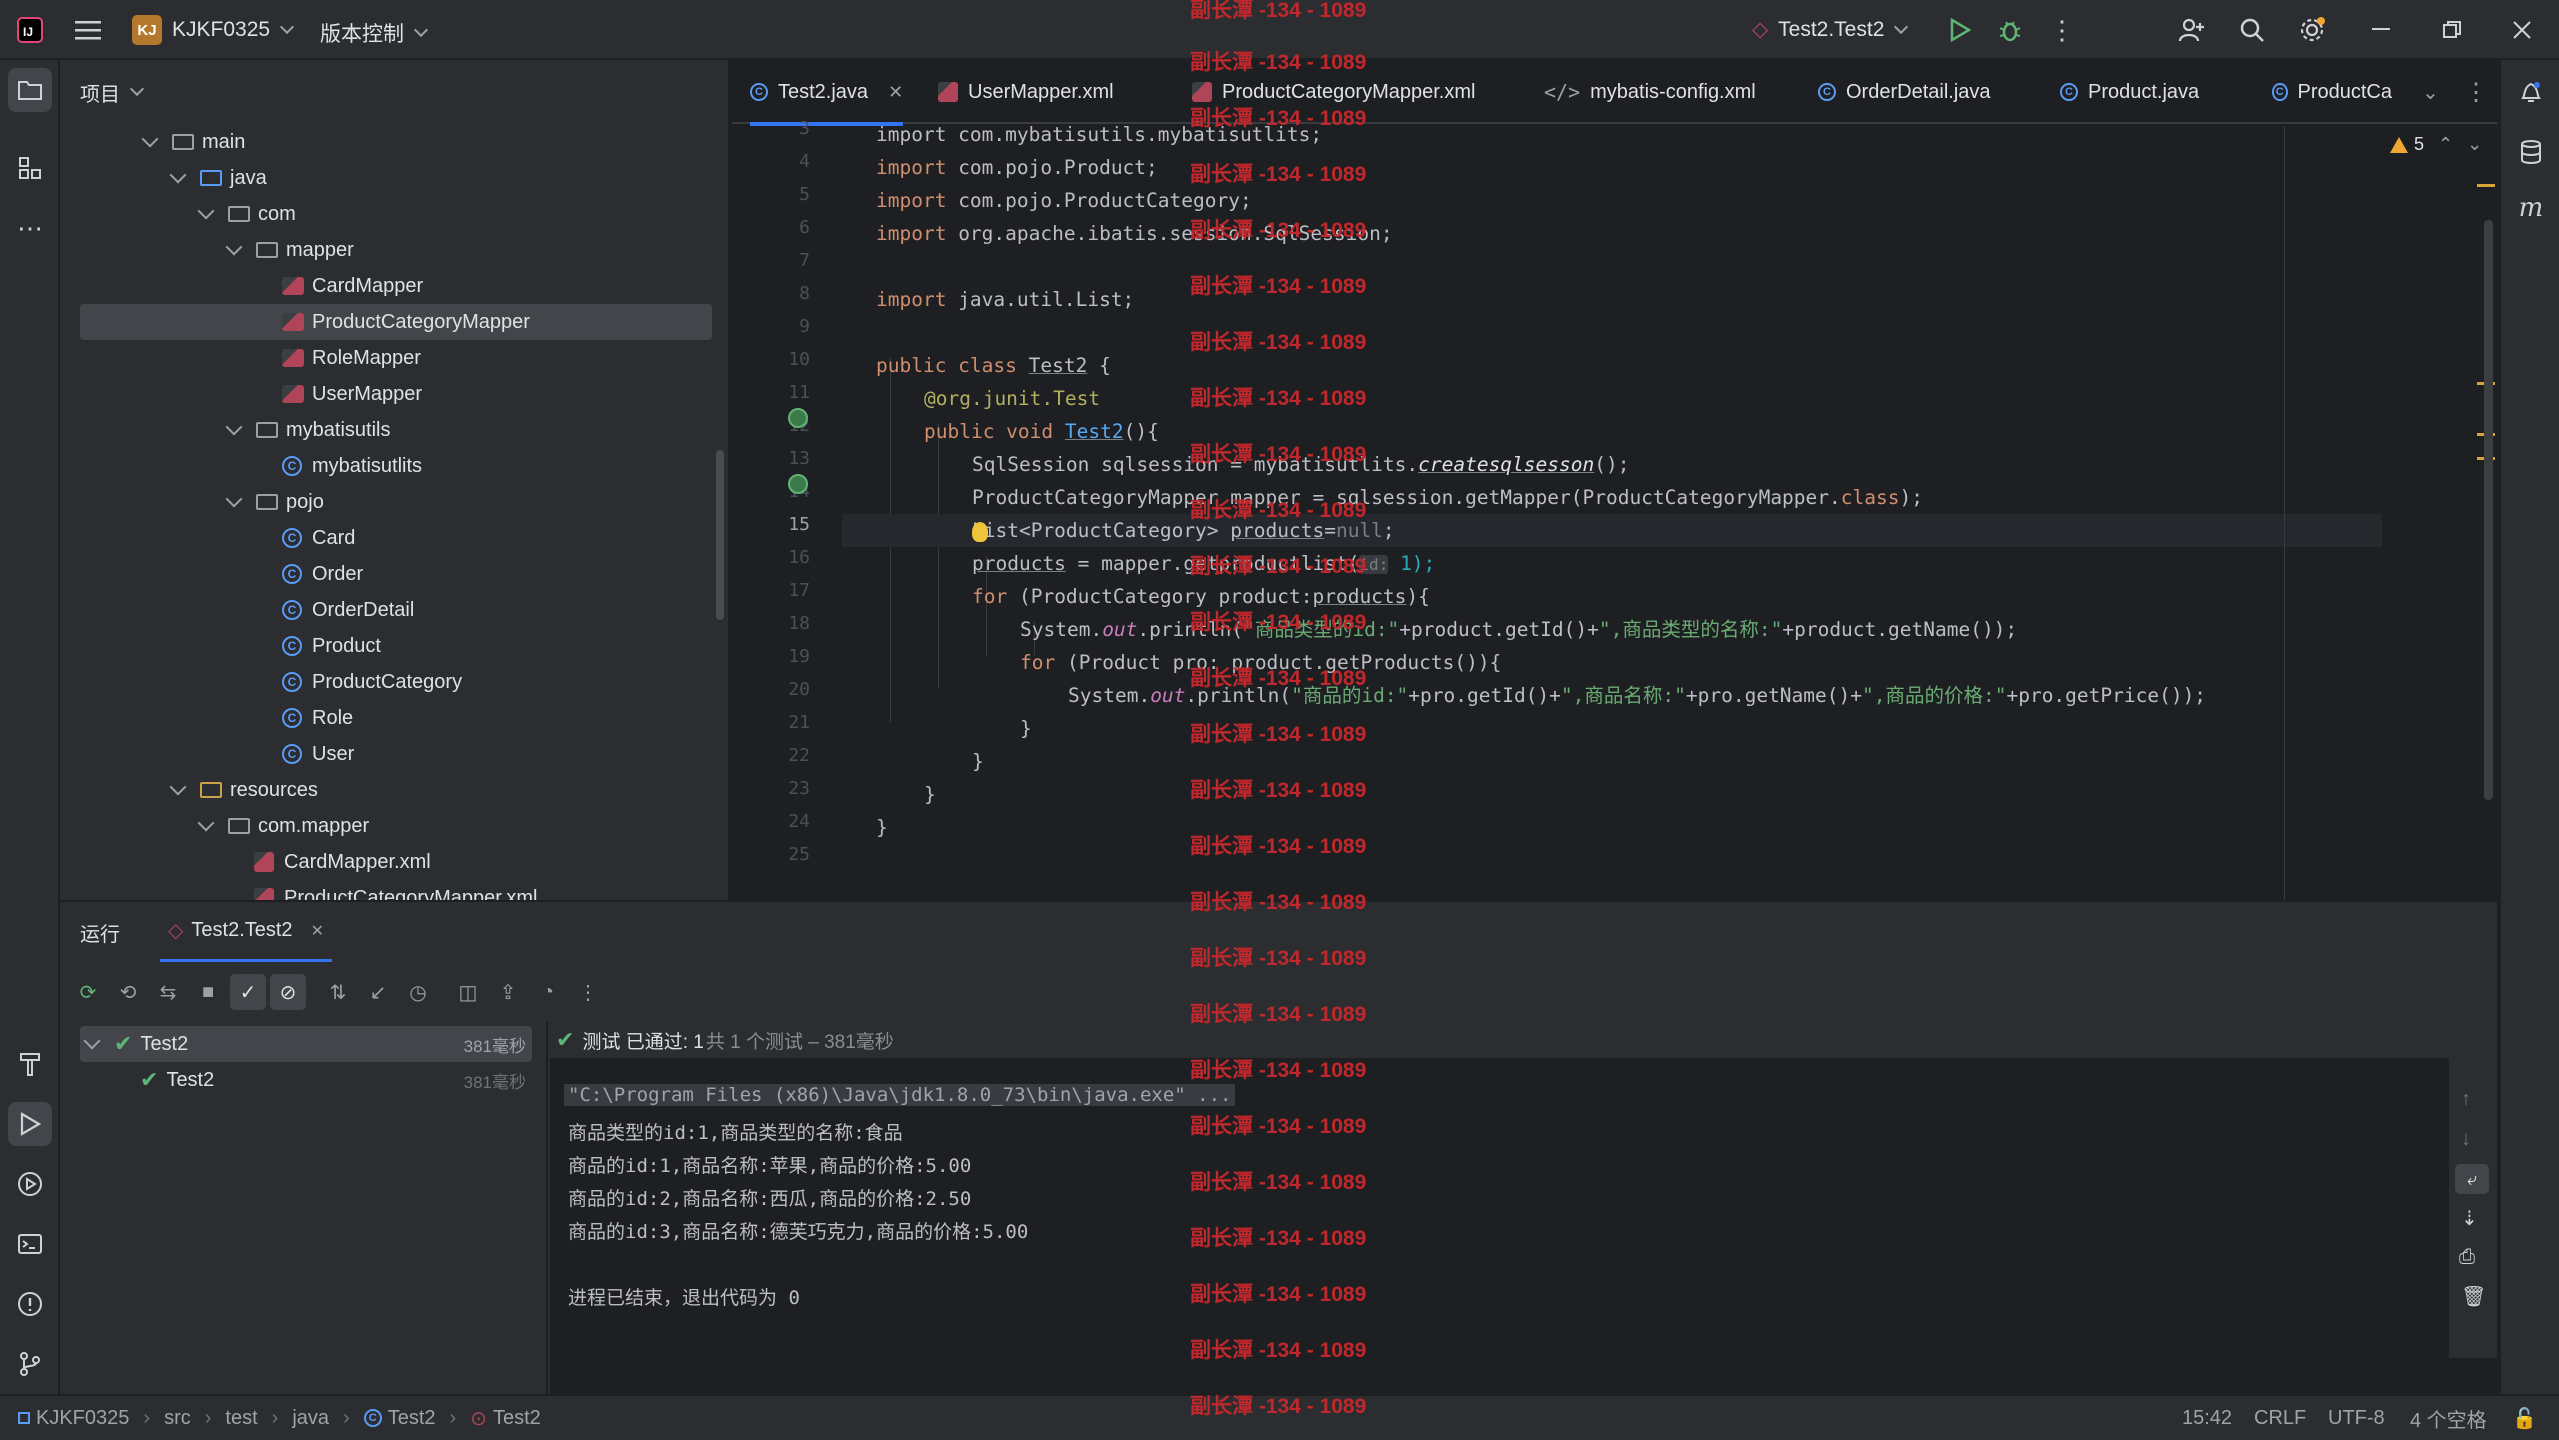 The width and height of the screenshot is (2559, 1440). Describe the element at coordinates (2356, 1418) in the screenshot. I see `file-encoding: UTF-8` at that location.